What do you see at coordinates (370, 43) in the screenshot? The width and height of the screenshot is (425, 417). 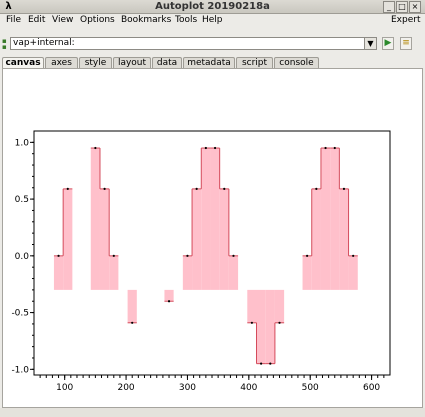 I see `history-dropdown-button: ▼` at bounding box center [370, 43].